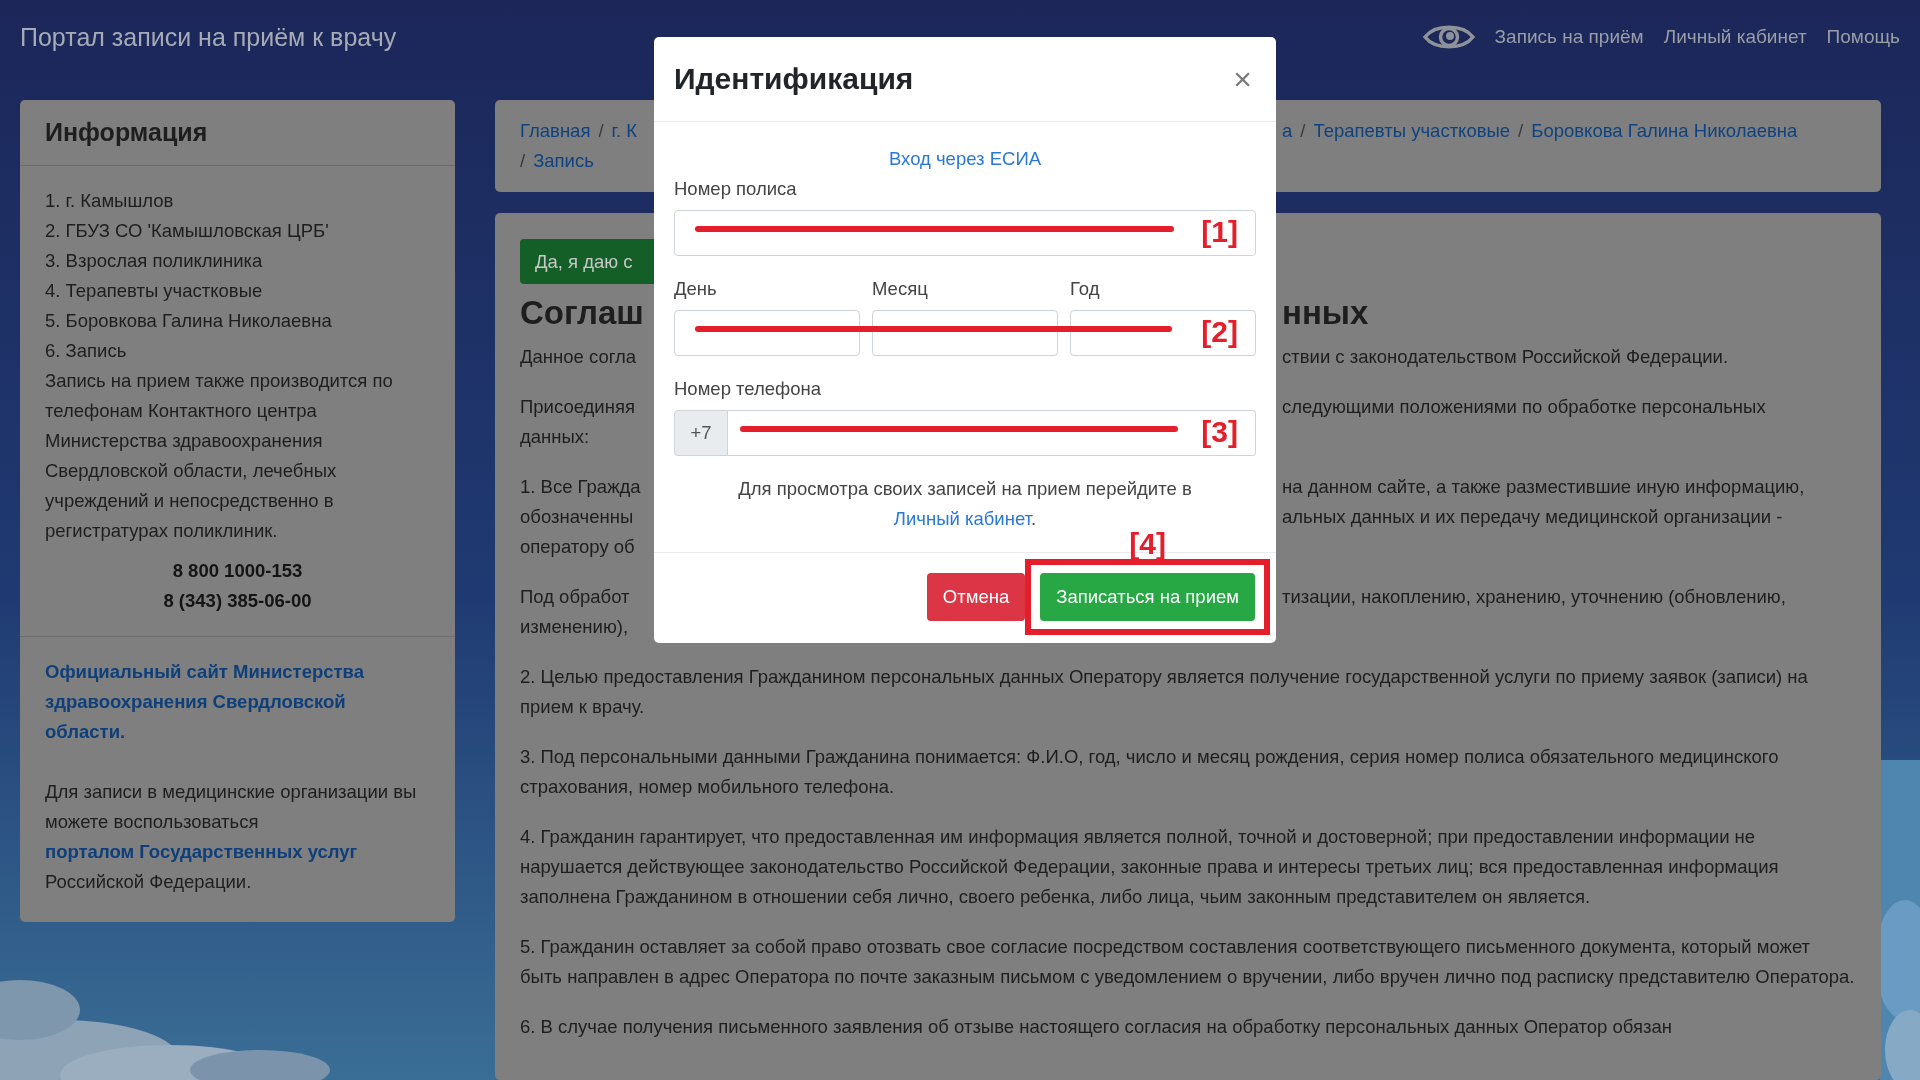 Image resolution: width=1920 pixels, height=1080 pixels. I want to click on agreement-text: изменению),, so click(574, 627).